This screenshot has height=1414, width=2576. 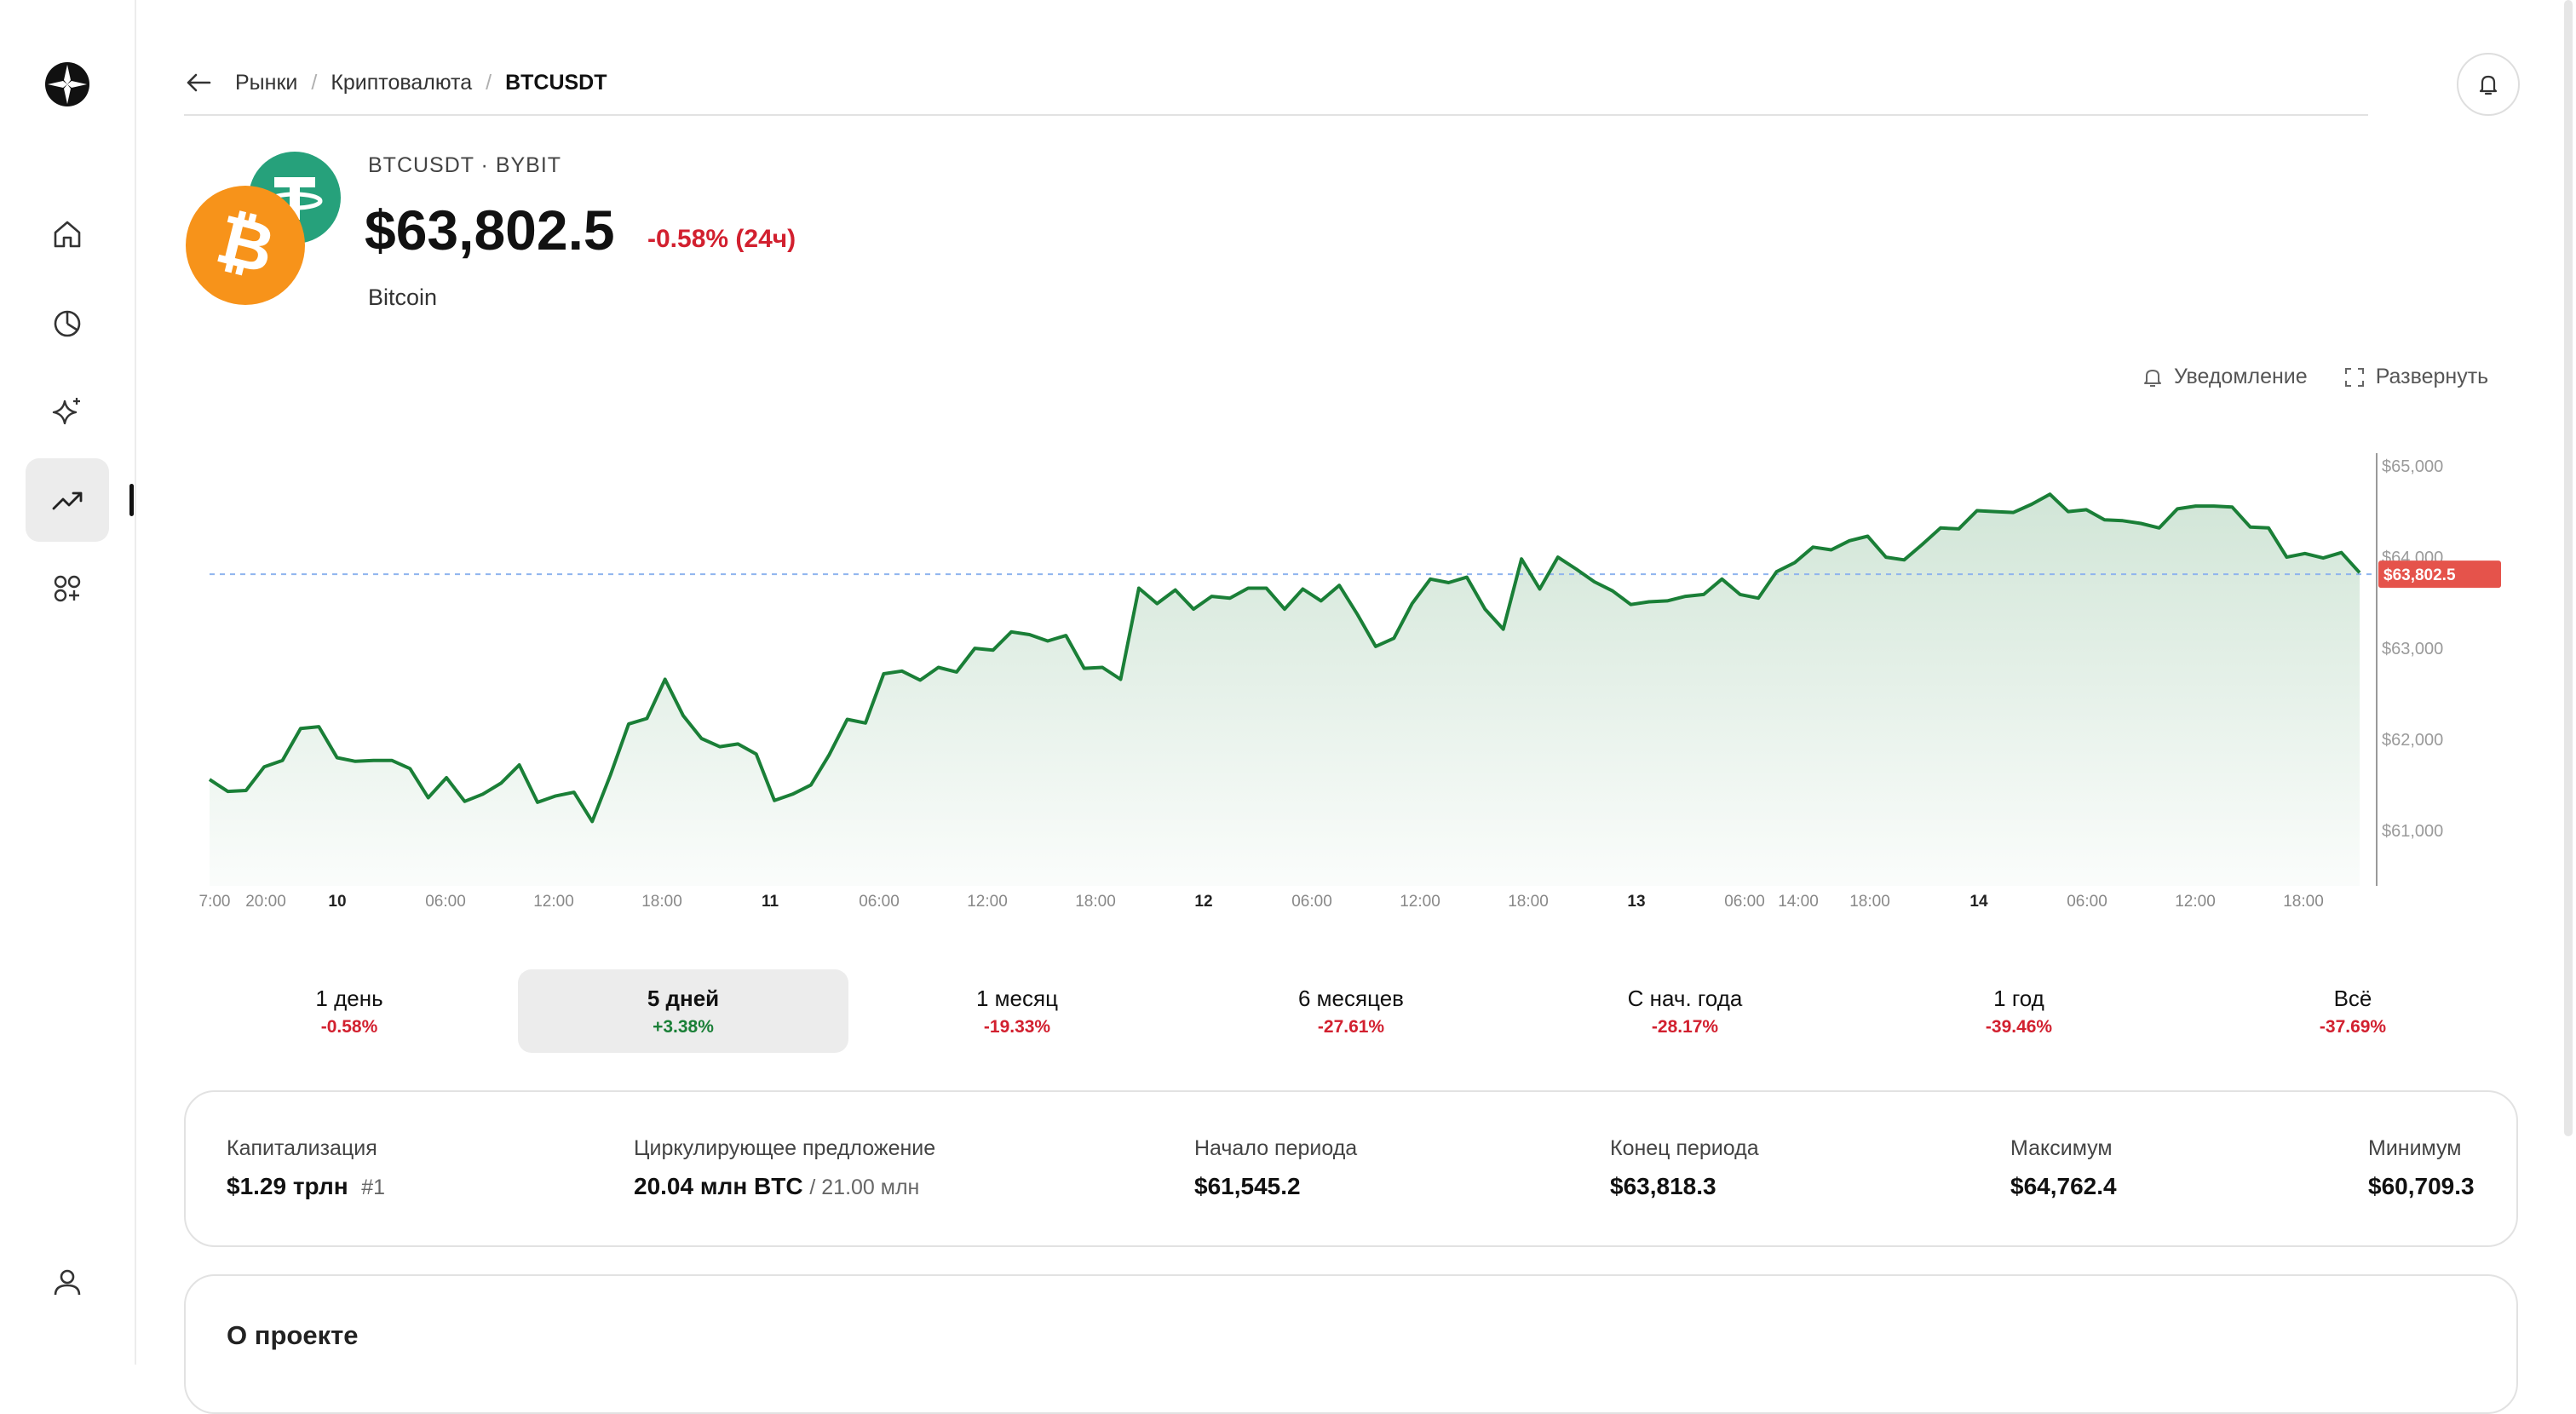 What do you see at coordinates (684, 1026) in the screenshot?
I see `period-change: +3.38%` at bounding box center [684, 1026].